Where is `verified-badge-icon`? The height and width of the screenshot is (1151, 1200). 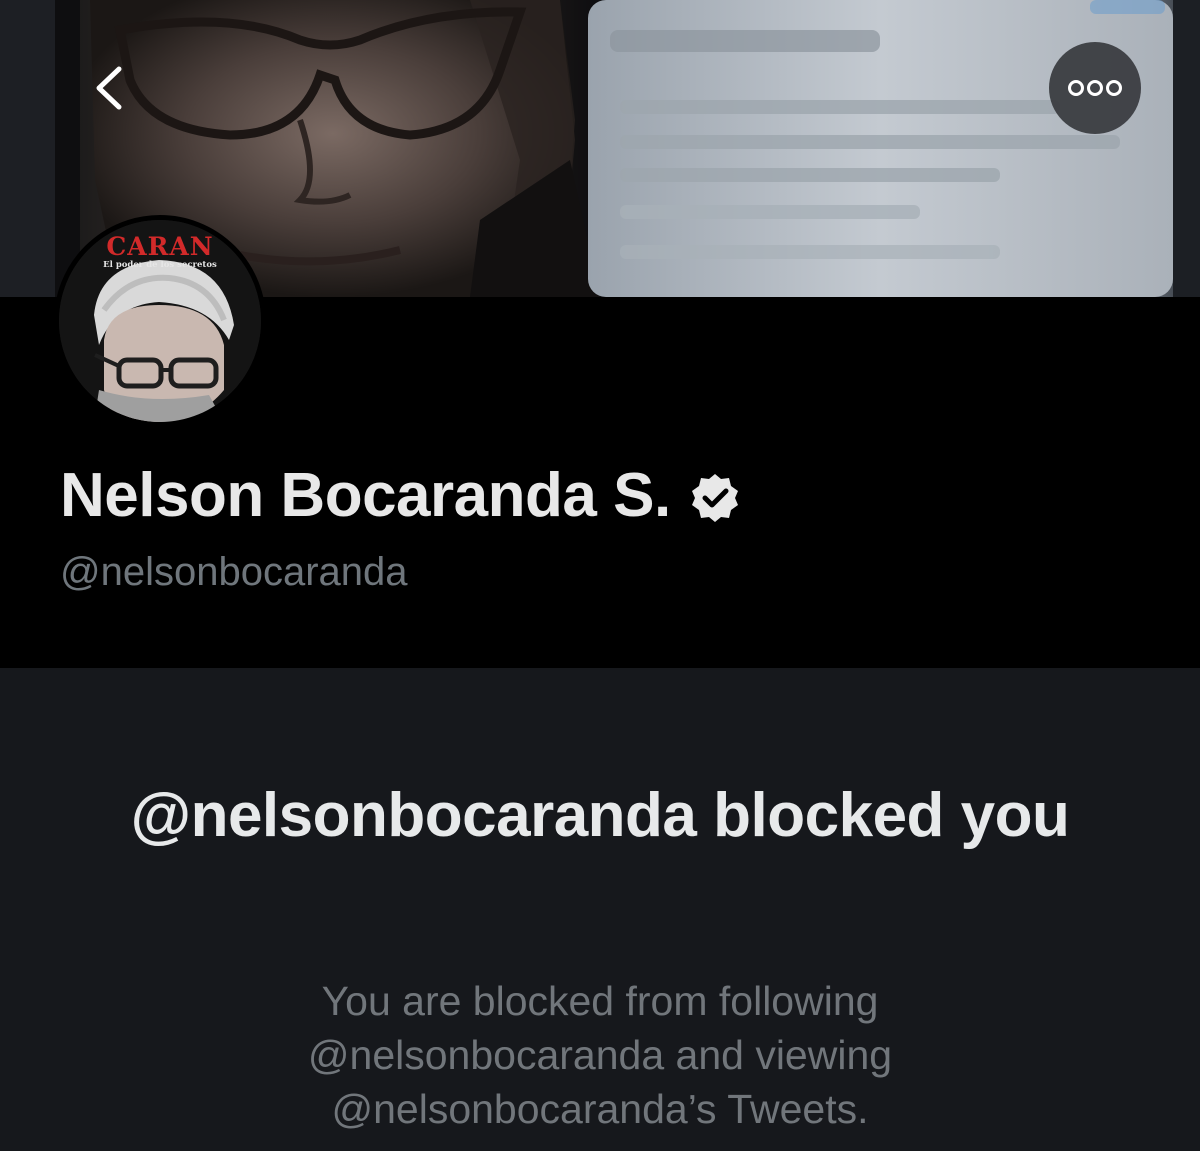
verified-badge-icon is located at coordinates (715, 498).